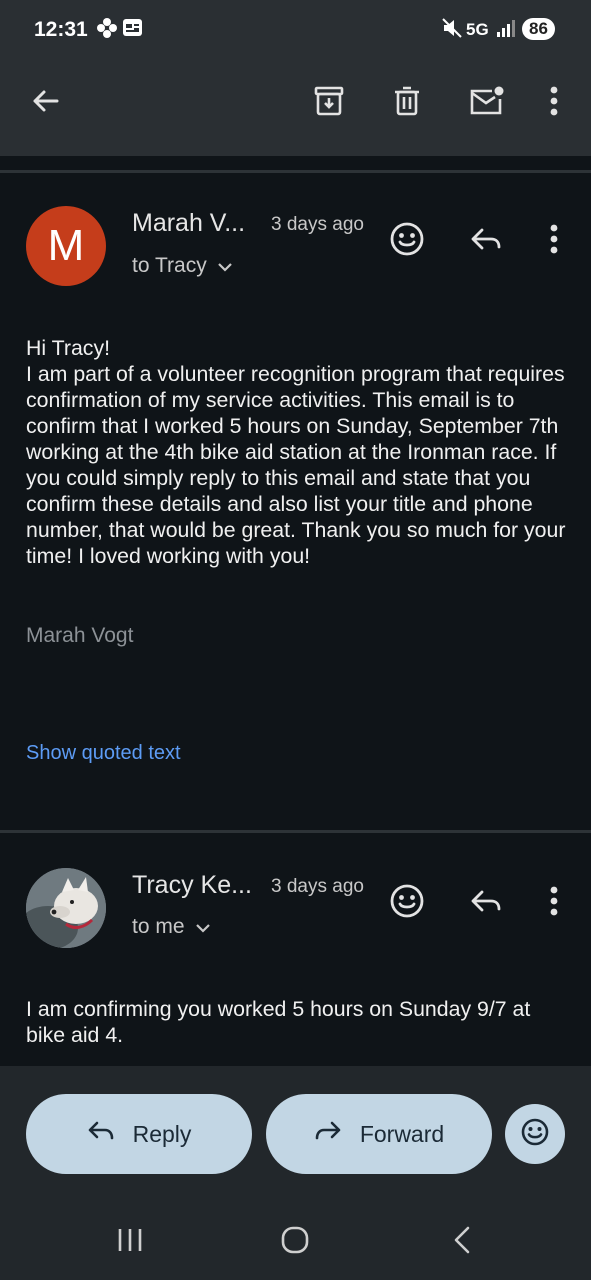 This screenshot has width=591, height=1280. What do you see at coordinates (329, 101) in the screenshot?
I see `archive-icon` at bounding box center [329, 101].